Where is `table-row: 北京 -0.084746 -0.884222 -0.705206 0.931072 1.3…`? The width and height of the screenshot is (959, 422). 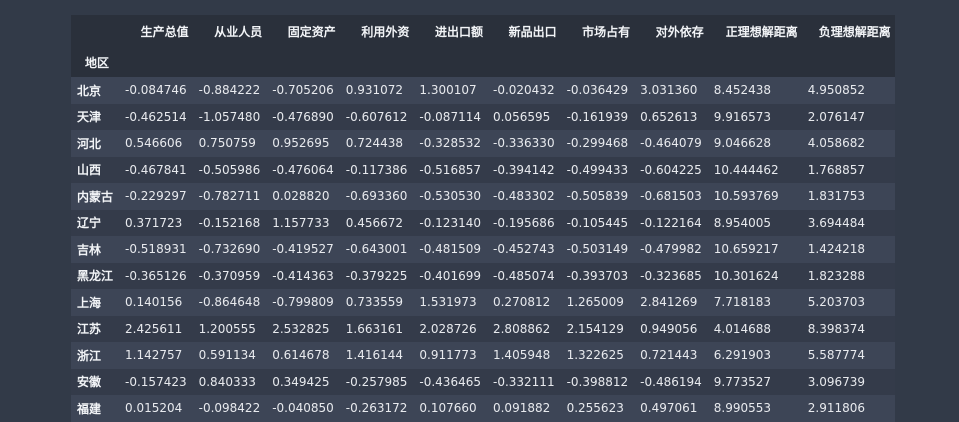
table-row: 北京 -0.084746 -0.884222 -0.705206 0.931072 1.3… is located at coordinates (483, 90).